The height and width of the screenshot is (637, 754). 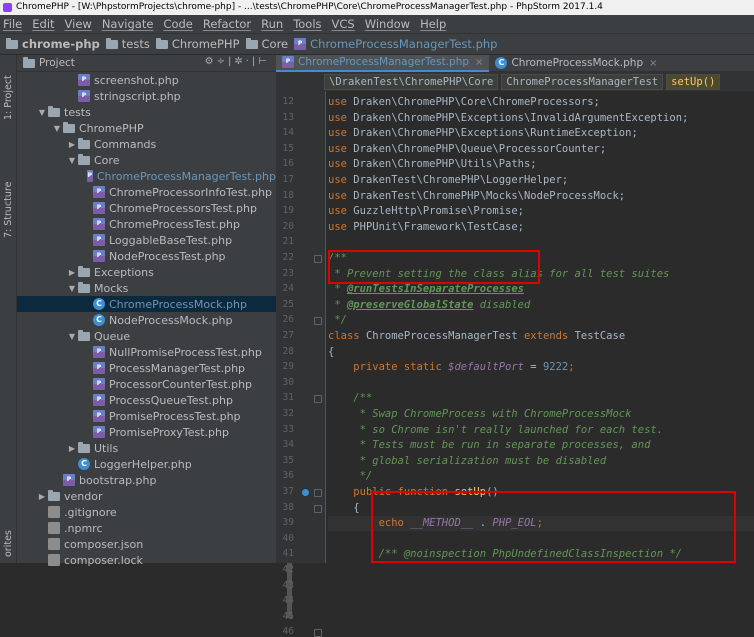 I want to click on tree-item: C NodeProcessMock.php, so click(x=146, y=320).